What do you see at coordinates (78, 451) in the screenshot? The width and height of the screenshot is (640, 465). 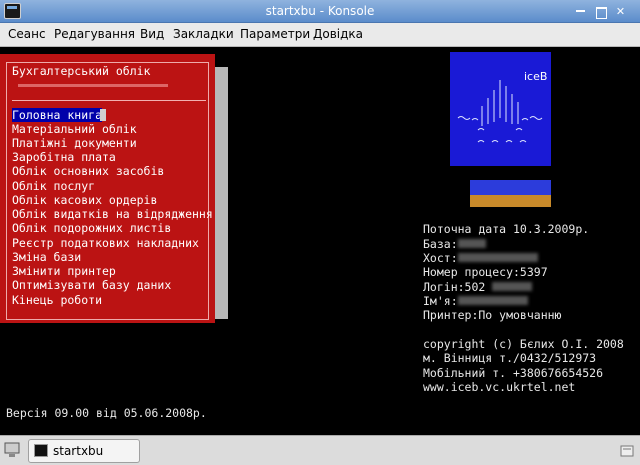 I see `taskbar-task-label: startxbu` at bounding box center [78, 451].